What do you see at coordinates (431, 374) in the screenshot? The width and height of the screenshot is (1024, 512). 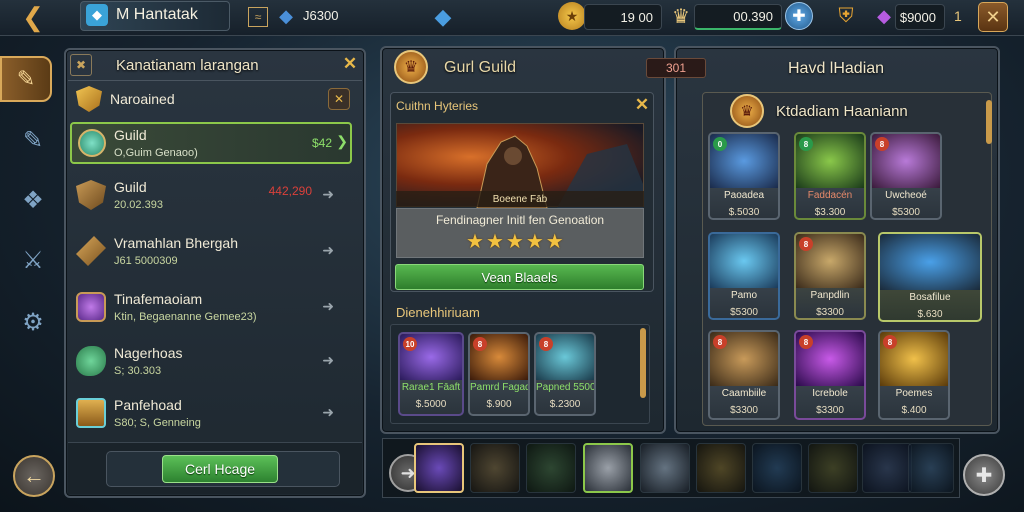 I see `mini-card: 10 Rarae1 Fāaft $.5000` at bounding box center [431, 374].